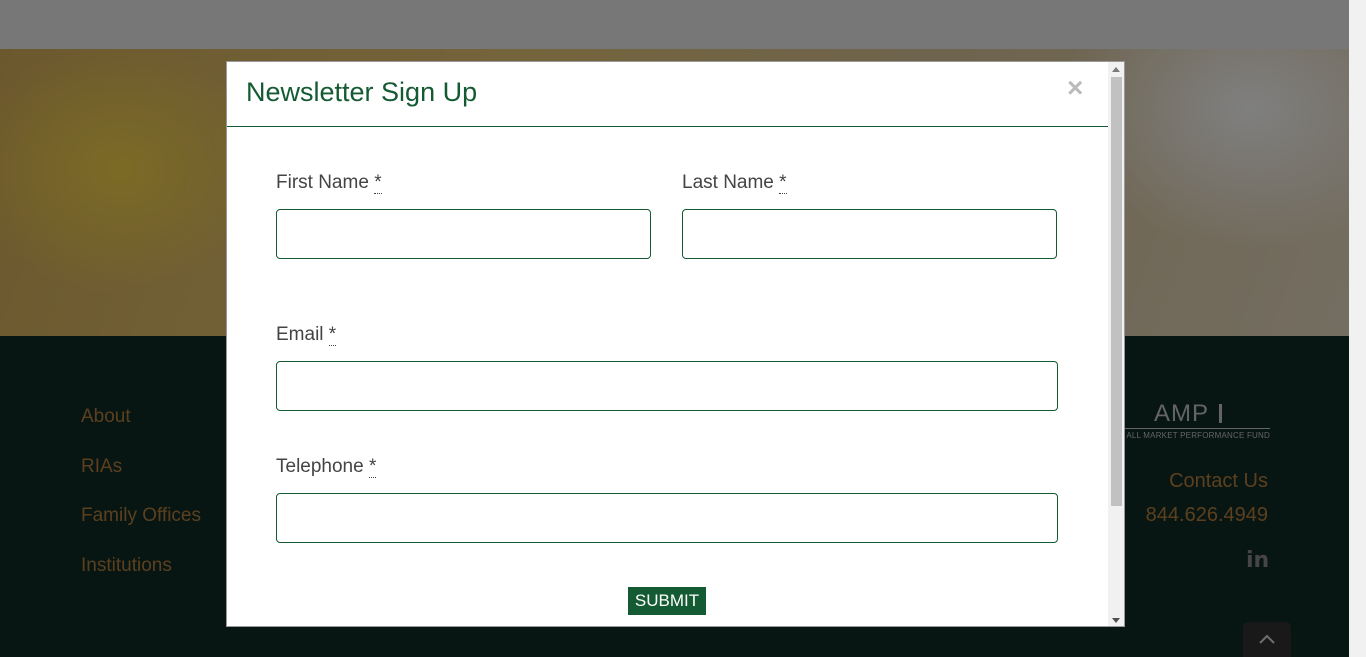 This screenshot has width=1366, height=657. What do you see at coordinates (1116, 69) in the screenshot?
I see `scroll-up-icon` at bounding box center [1116, 69].